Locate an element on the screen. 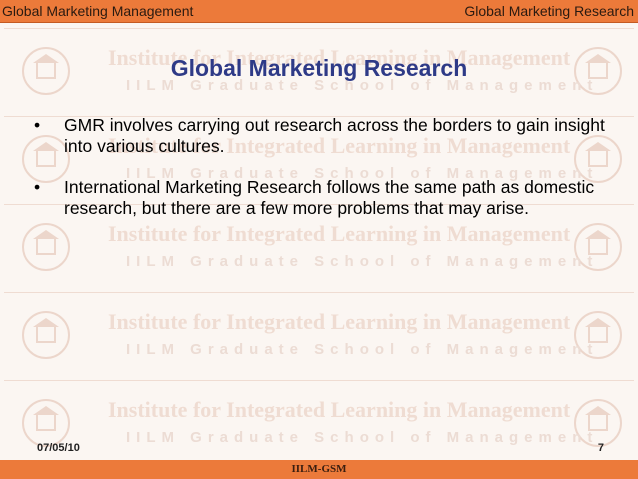 The height and width of the screenshot is (479, 638). slide-title: Global Marketing Research is located at coordinates (319, 68).